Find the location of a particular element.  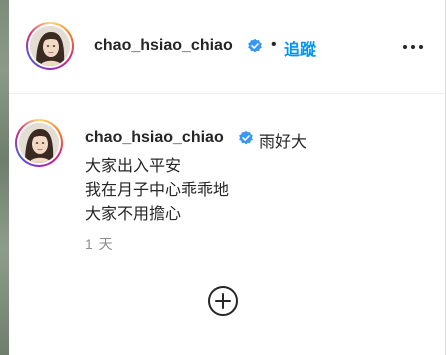

caption-line: 雨好大 is located at coordinates (283, 142).